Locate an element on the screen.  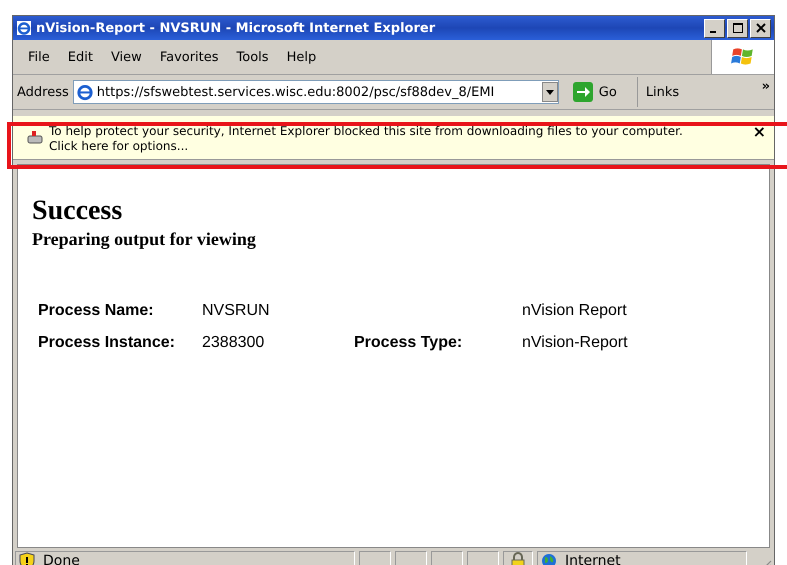
field-label: Process Type: is located at coordinates (408, 342).